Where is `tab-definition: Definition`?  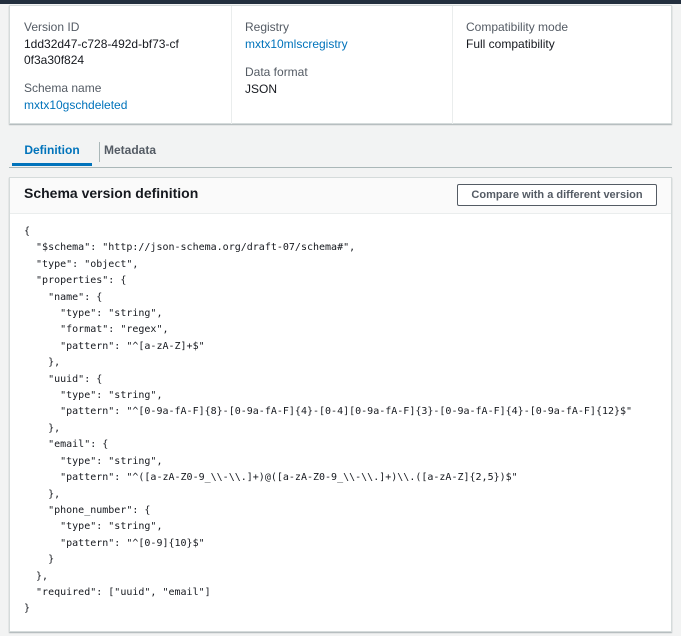 tab-definition: Definition is located at coordinates (52, 152).